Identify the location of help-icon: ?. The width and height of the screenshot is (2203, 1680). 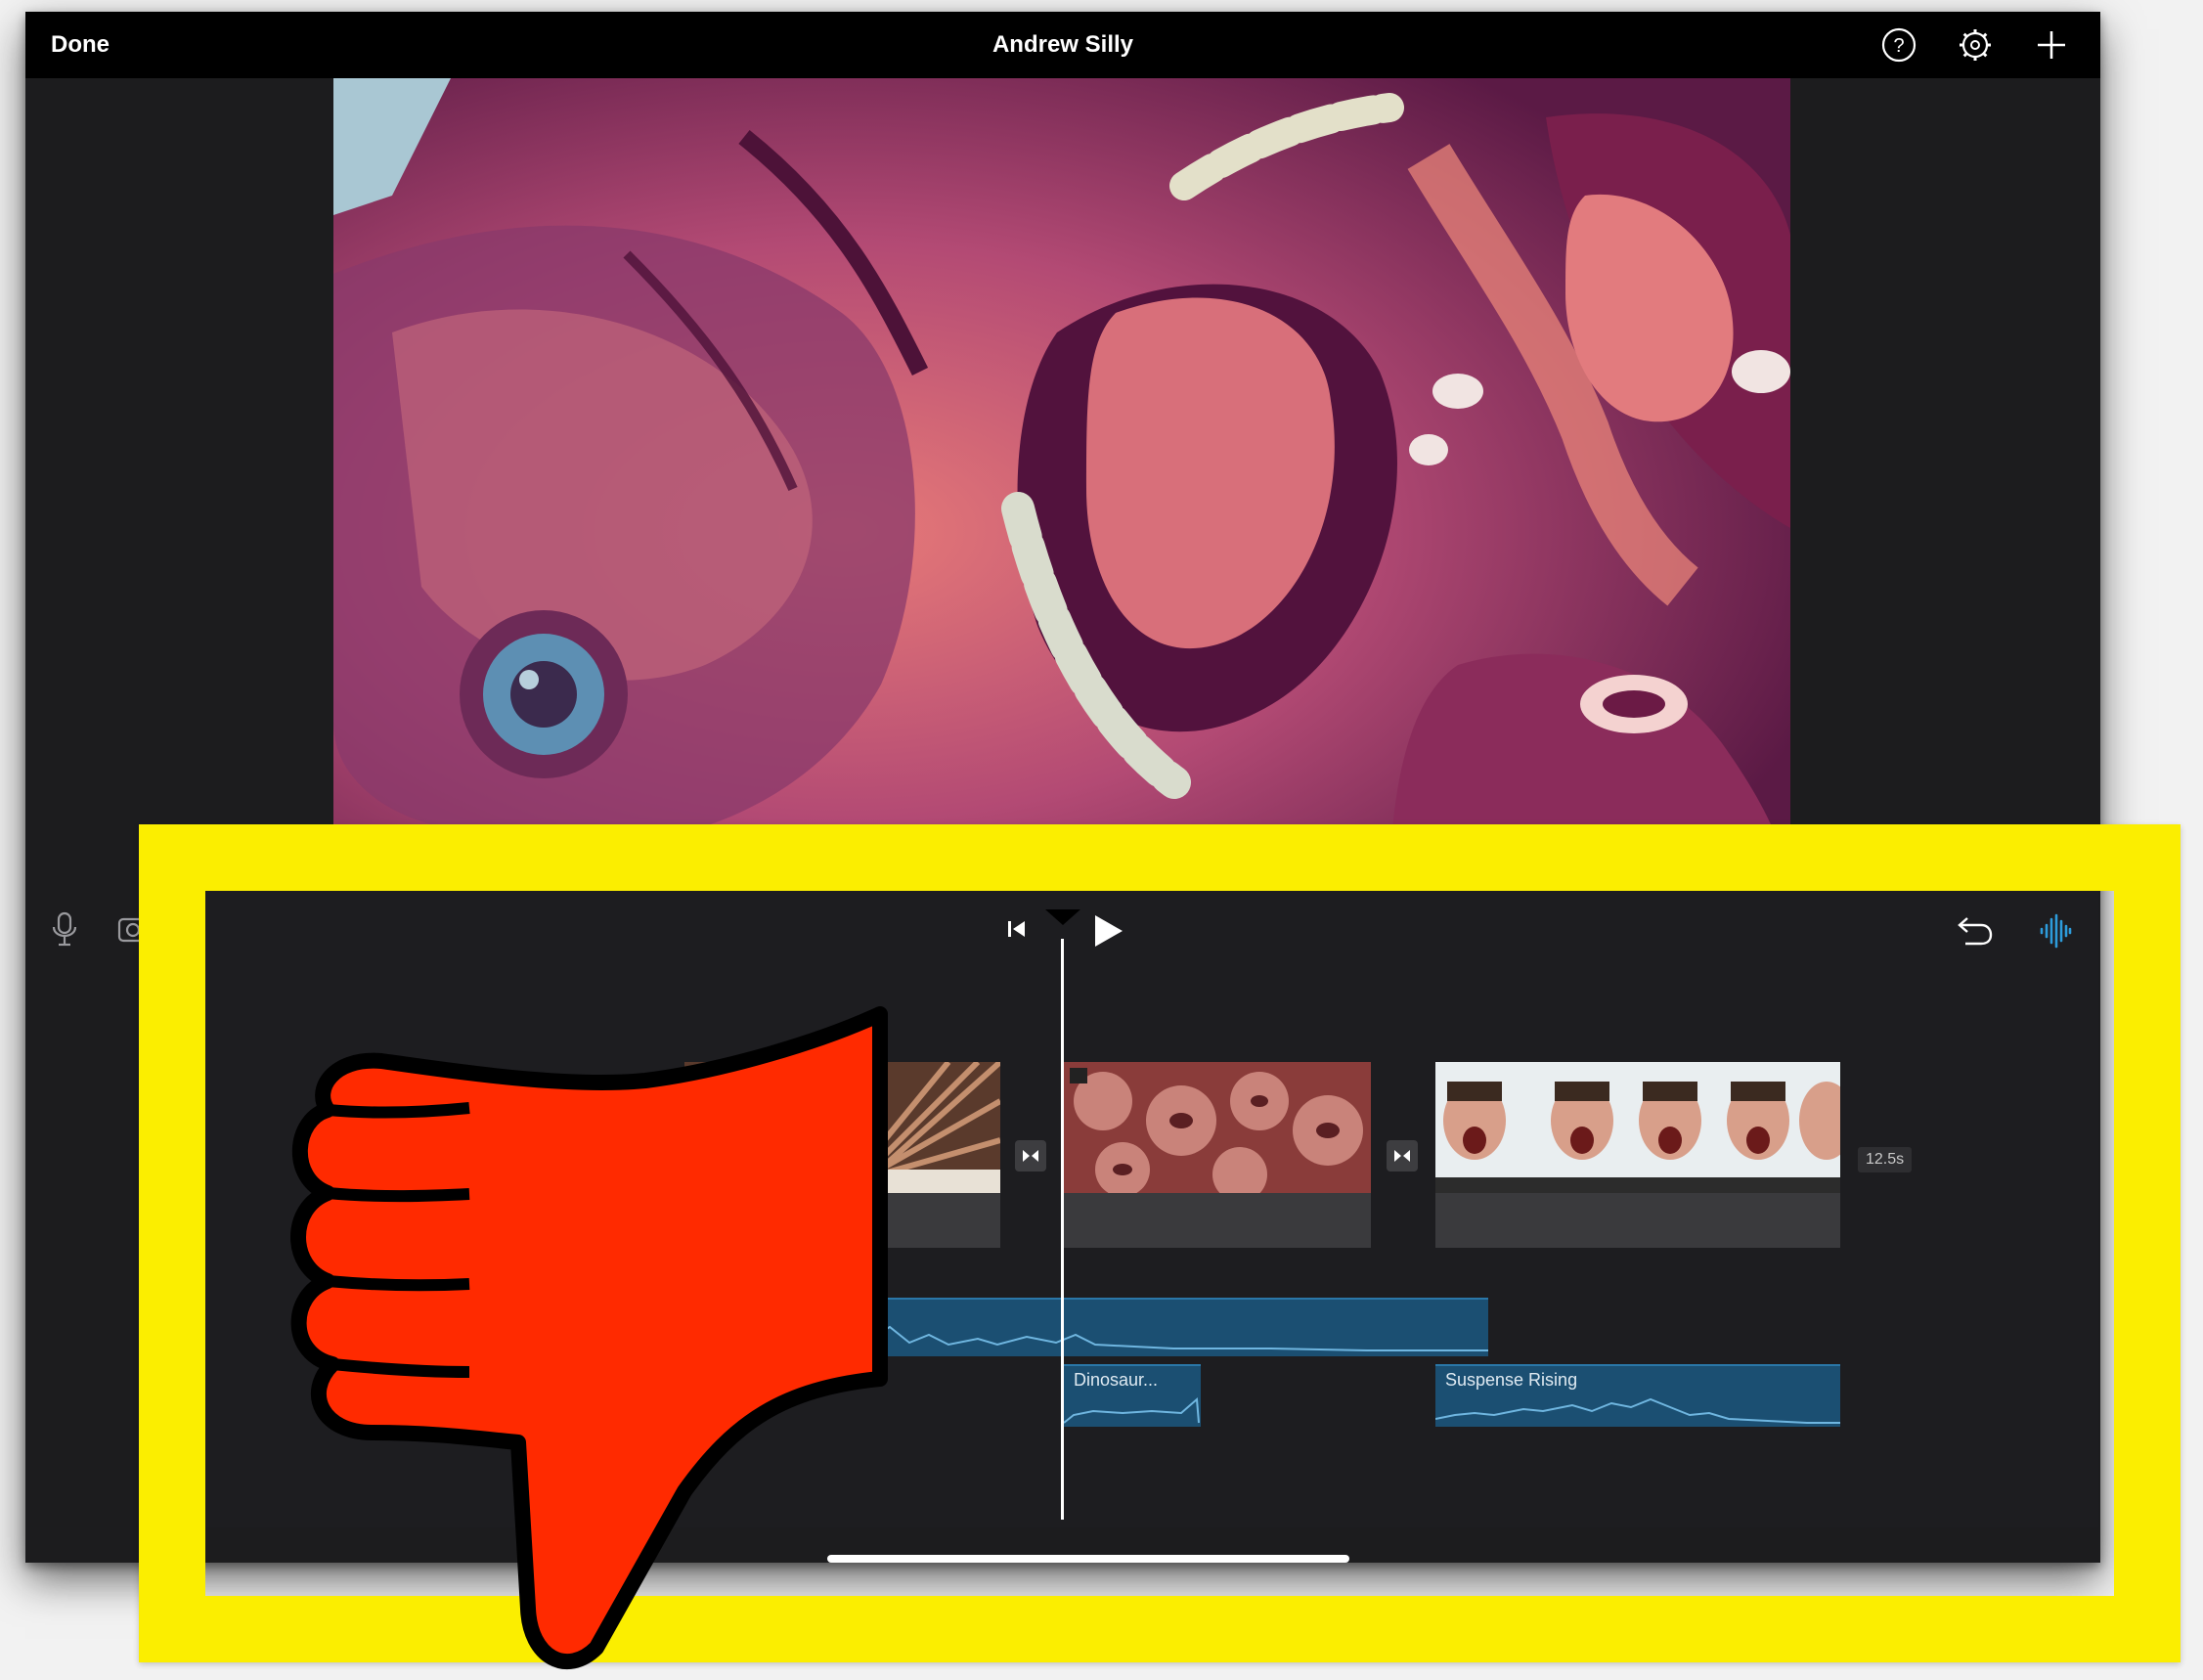
(1898, 45).